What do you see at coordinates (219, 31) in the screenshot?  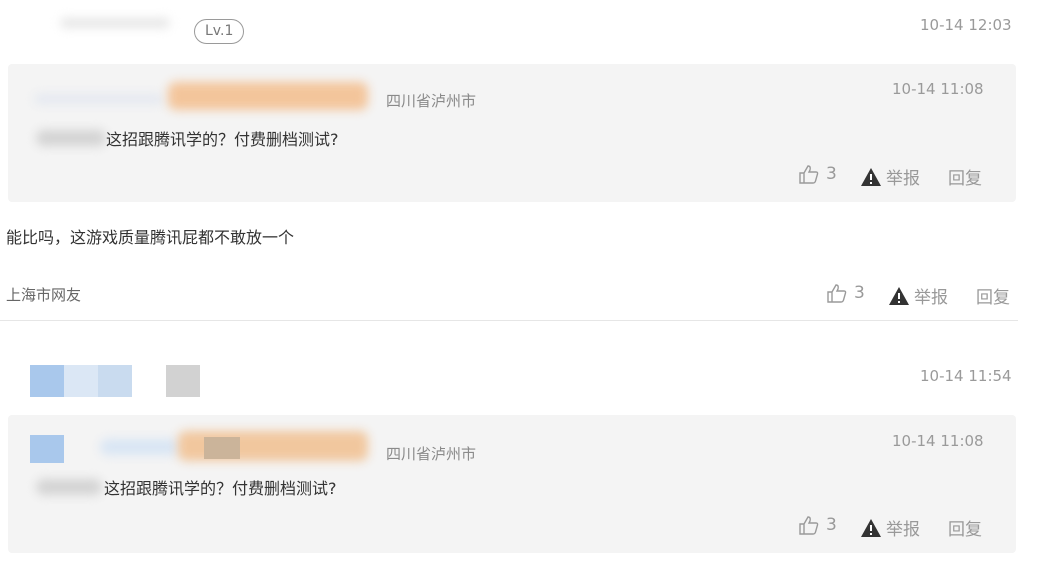 I see `level-badge: Lv.1` at bounding box center [219, 31].